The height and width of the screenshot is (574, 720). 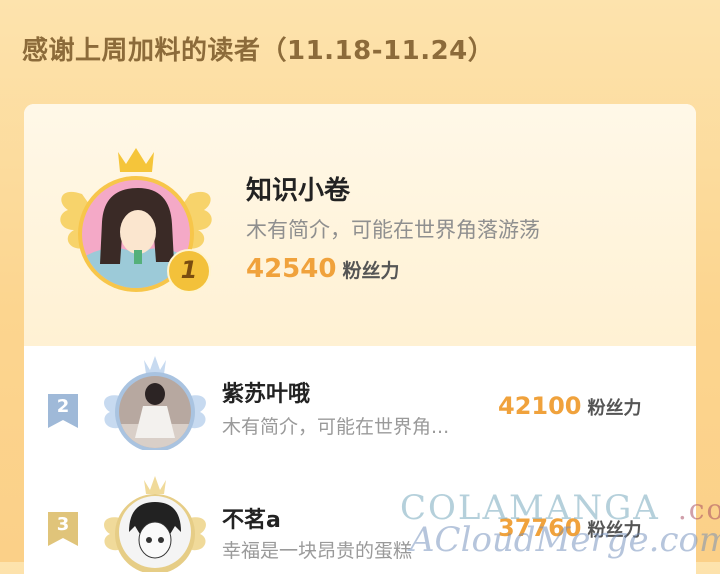 What do you see at coordinates (136, 219) in the screenshot?
I see `rank-1-avatar-frame: 1` at bounding box center [136, 219].